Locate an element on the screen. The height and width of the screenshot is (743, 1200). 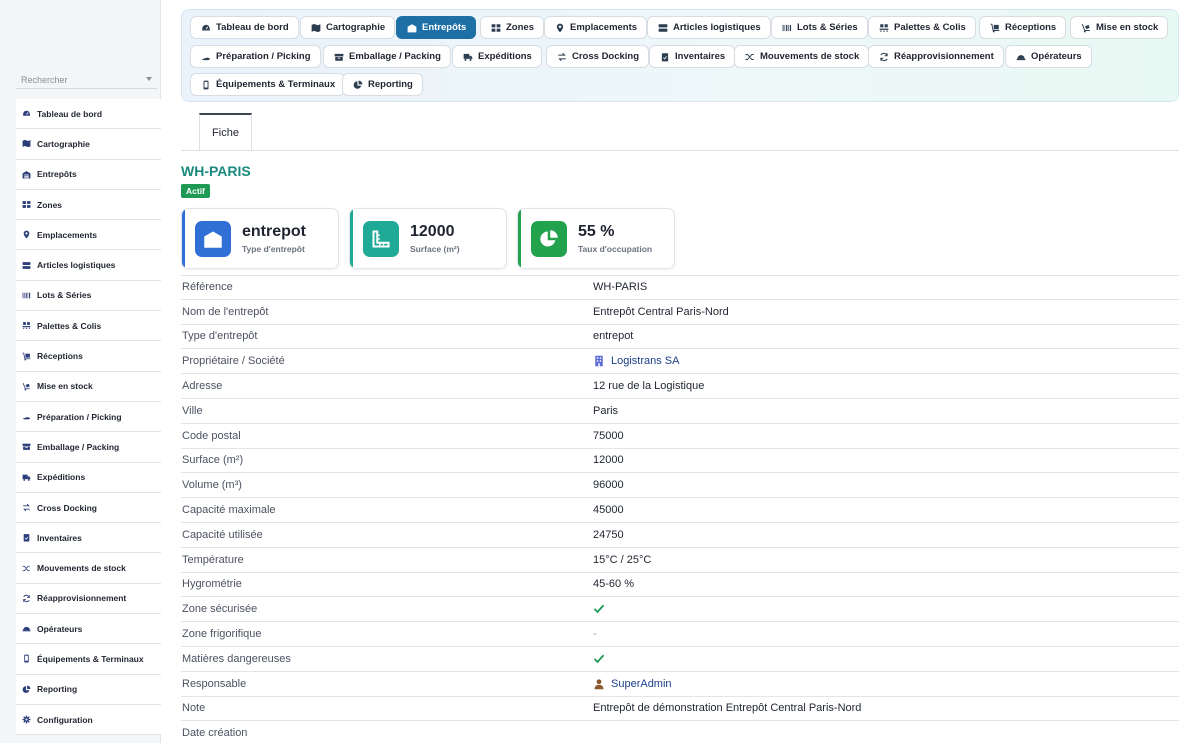
truck-icon is located at coordinates (467, 56).